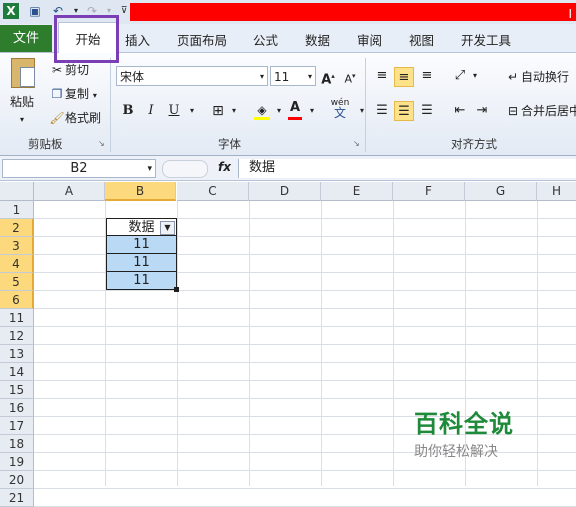 Image resolution: width=576 pixels, height=507 pixels. Describe the element at coordinates (77, 94) in the screenshot. I see `copy-label: 复制` at that location.